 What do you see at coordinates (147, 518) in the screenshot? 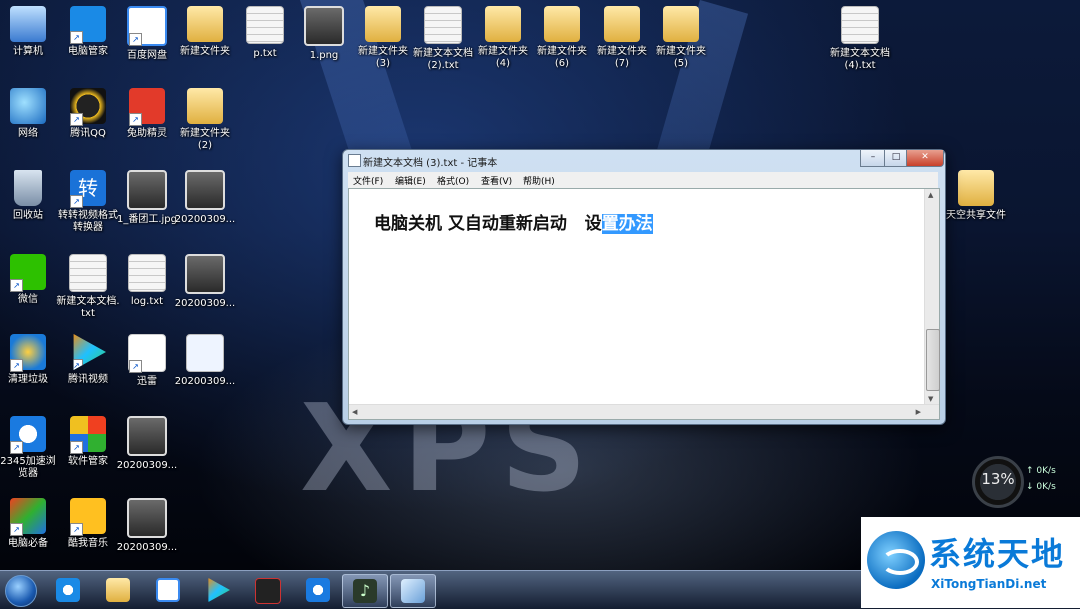
I see `video-file-icon` at bounding box center [147, 518].